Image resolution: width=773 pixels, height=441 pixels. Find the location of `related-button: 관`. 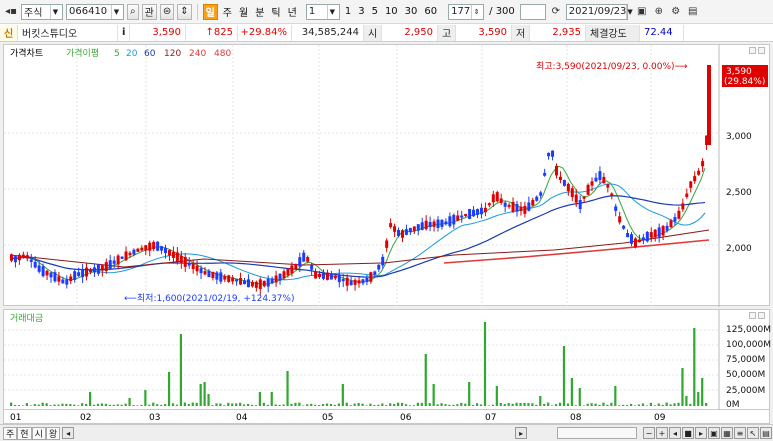

related-button: 관 is located at coordinates (149, 11).